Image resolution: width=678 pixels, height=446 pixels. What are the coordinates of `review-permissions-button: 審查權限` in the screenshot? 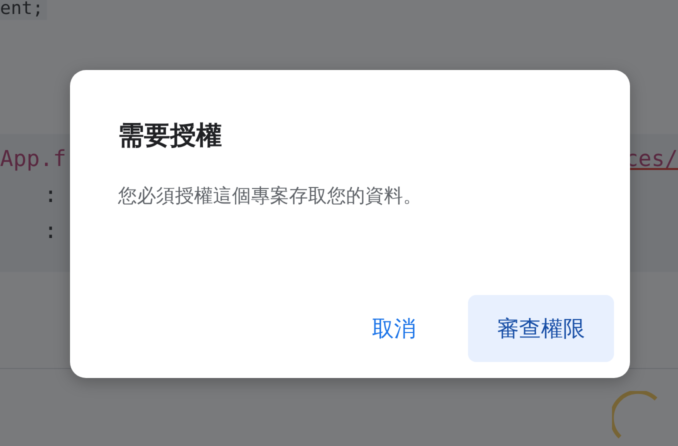 It's located at (541, 328).